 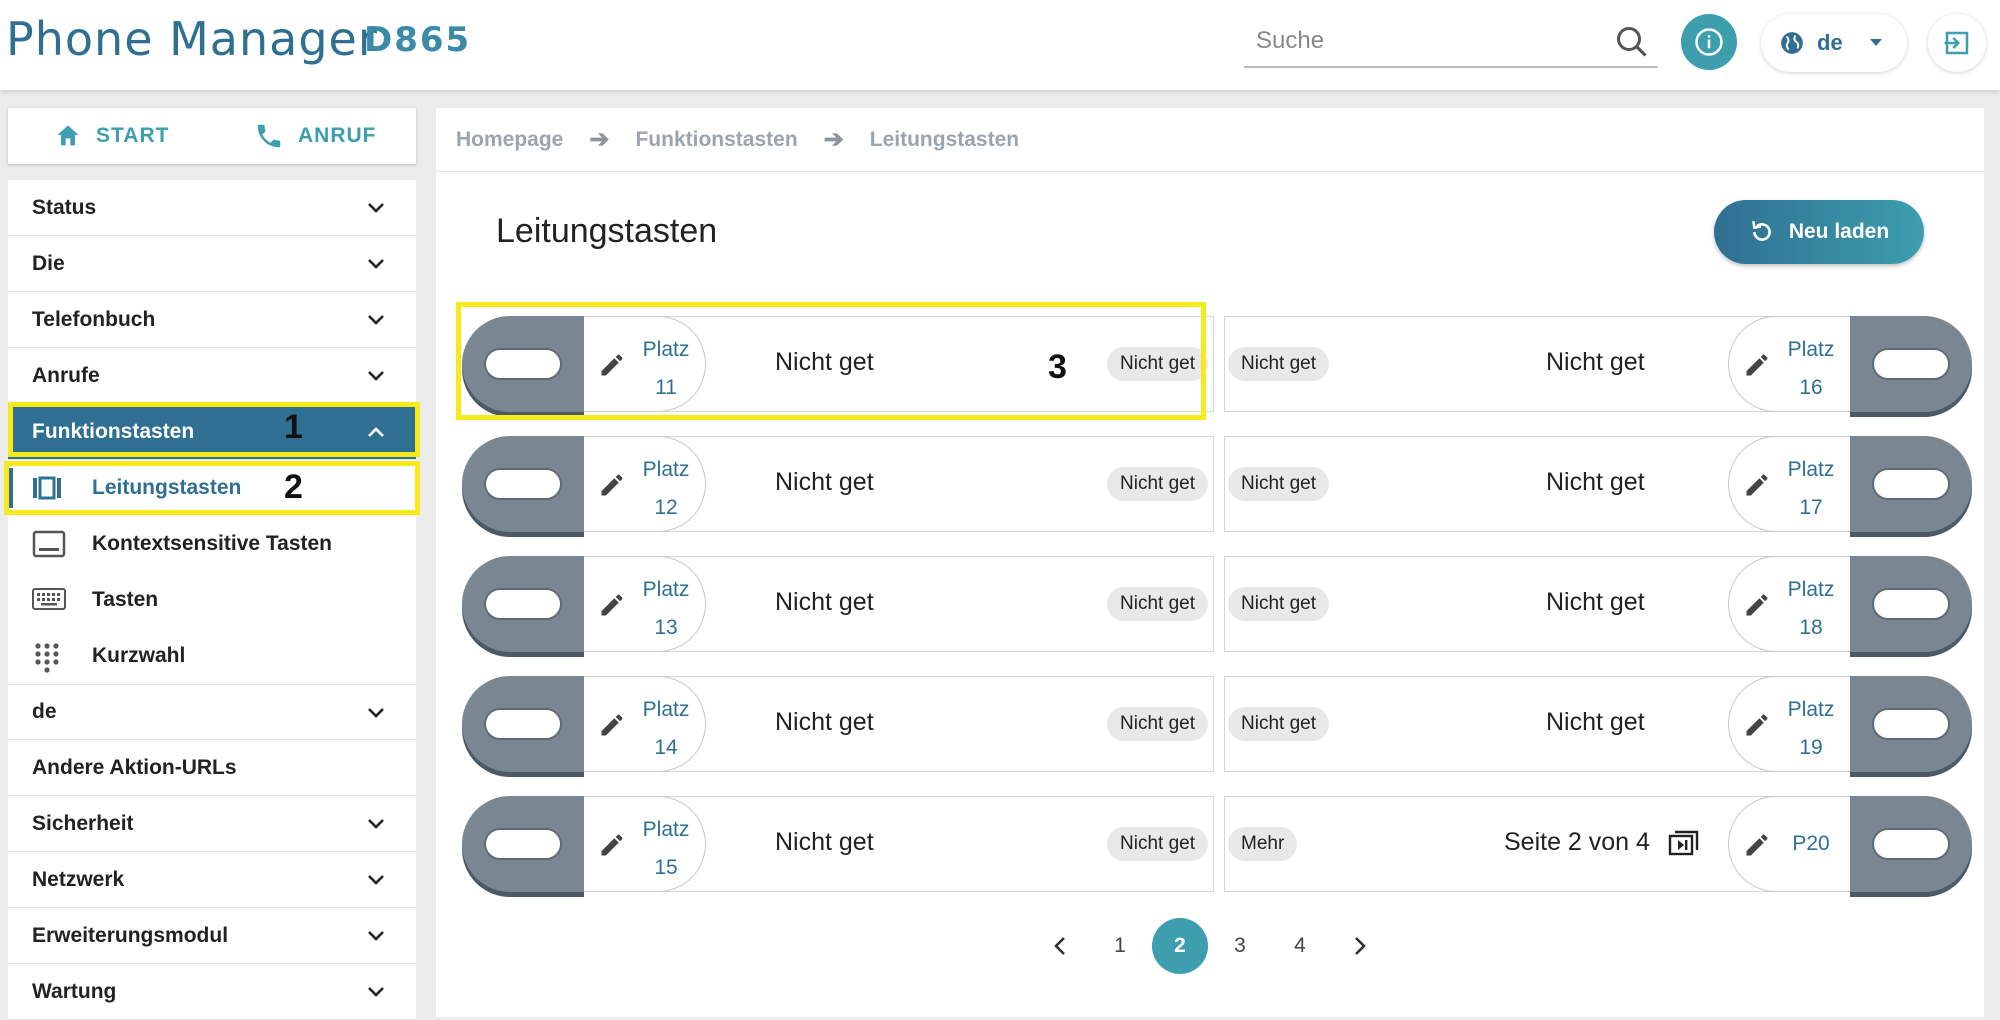 What do you see at coordinates (134, 767) in the screenshot?
I see `sidebar-item-label: Andere Aktion-URLs` at bounding box center [134, 767].